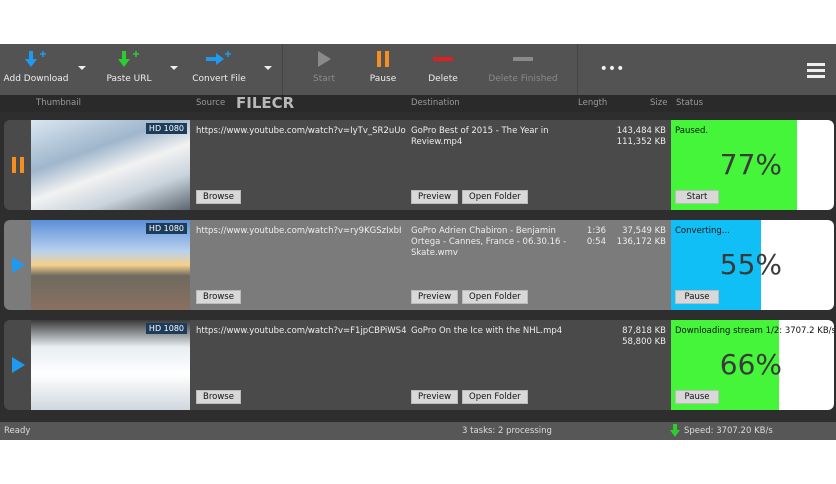 Image resolution: width=836 pixels, height=484 pixels. What do you see at coordinates (210, 103) in the screenshot?
I see `col-source: Source` at bounding box center [210, 103].